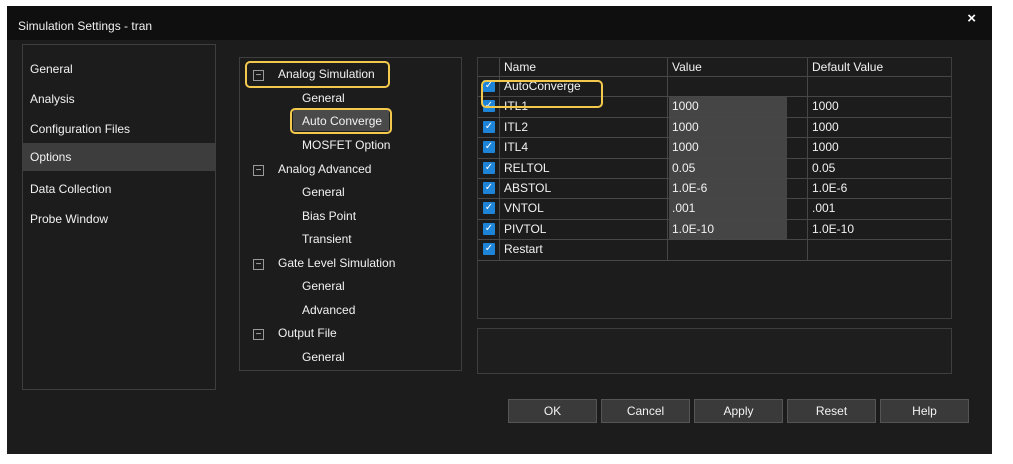  Describe the element at coordinates (119, 157) in the screenshot. I see `nav-item-options: Options` at that location.